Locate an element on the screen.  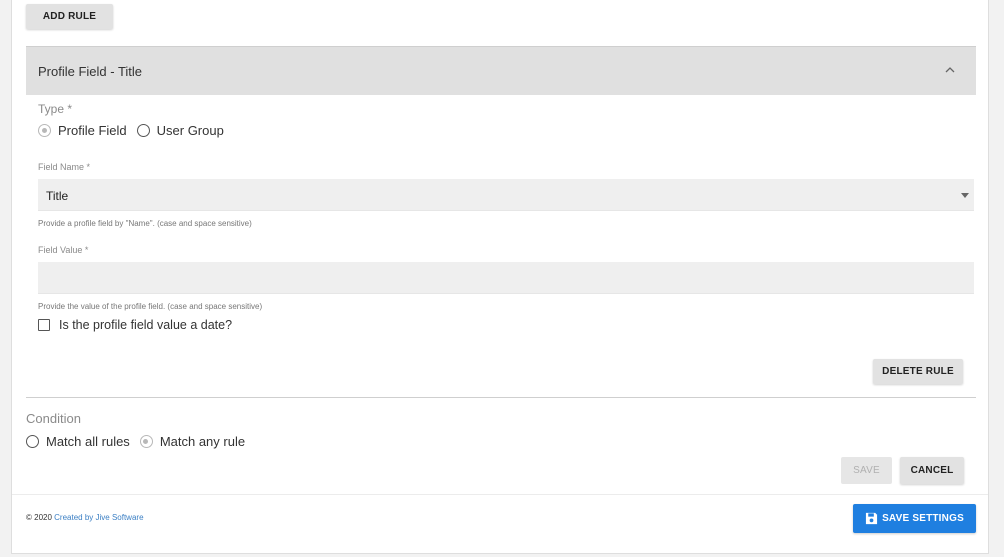
radio-match-all is located at coordinates (32, 441).